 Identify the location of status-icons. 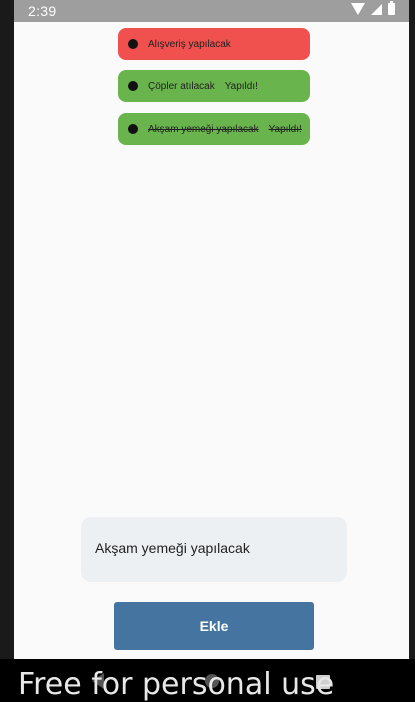
(373, 8).